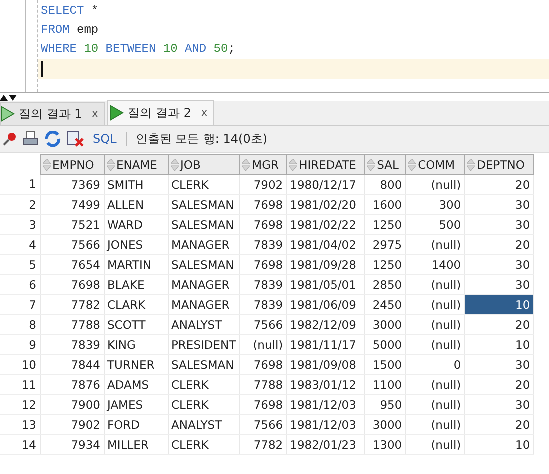 This screenshot has height=474, width=549. What do you see at coordinates (325, 284) in the screenshot?
I see `table-cell: 1981/05/01` at bounding box center [325, 284].